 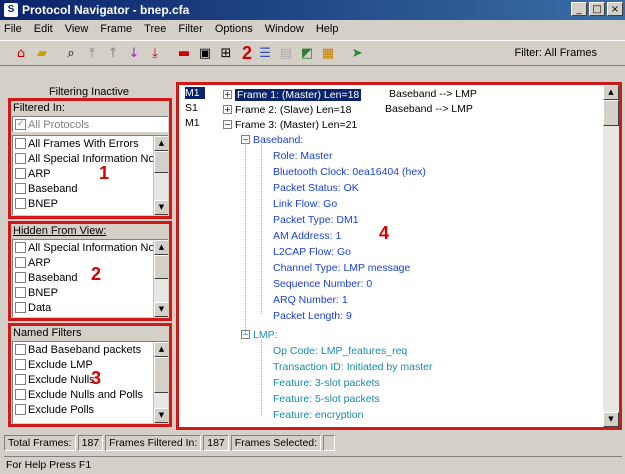 What do you see at coordinates (134, 53) in the screenshot?
I see `next-frame-icon: ↓` at bounding box center [134, 53].